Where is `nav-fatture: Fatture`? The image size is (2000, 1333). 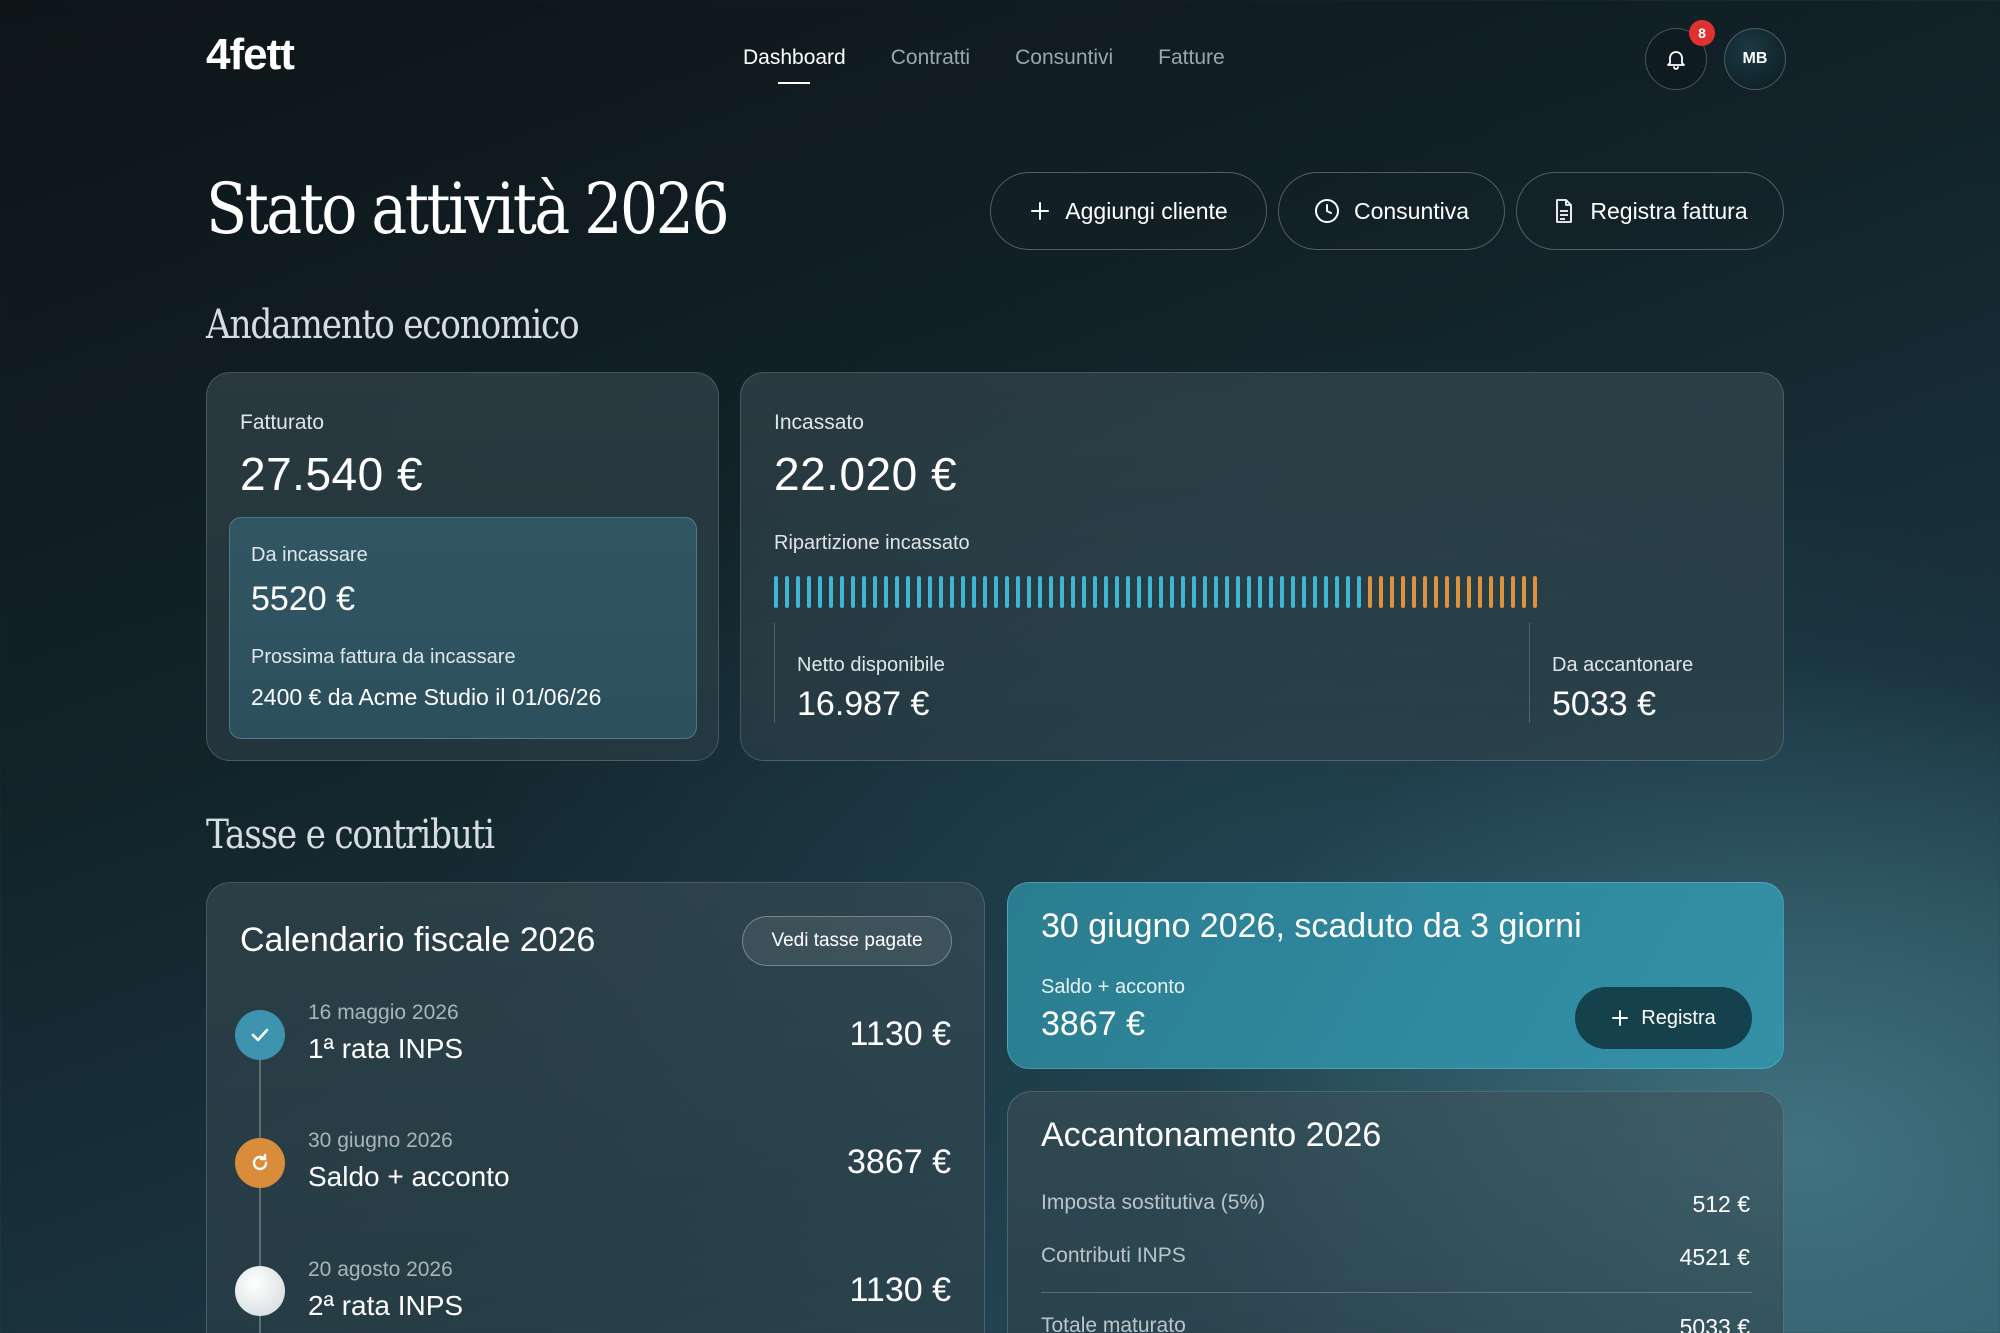 nav-fatture: Fatture is located at coordinates (1191, 58).